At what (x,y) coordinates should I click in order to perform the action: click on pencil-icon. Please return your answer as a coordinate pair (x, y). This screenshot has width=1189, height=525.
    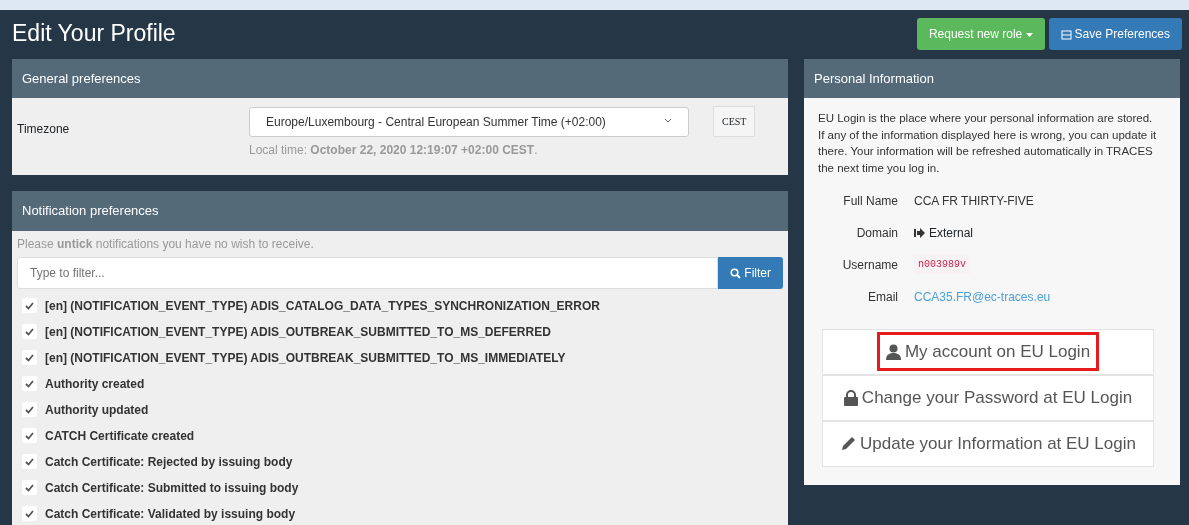
    Looking at the image, I should click on (848, 443).